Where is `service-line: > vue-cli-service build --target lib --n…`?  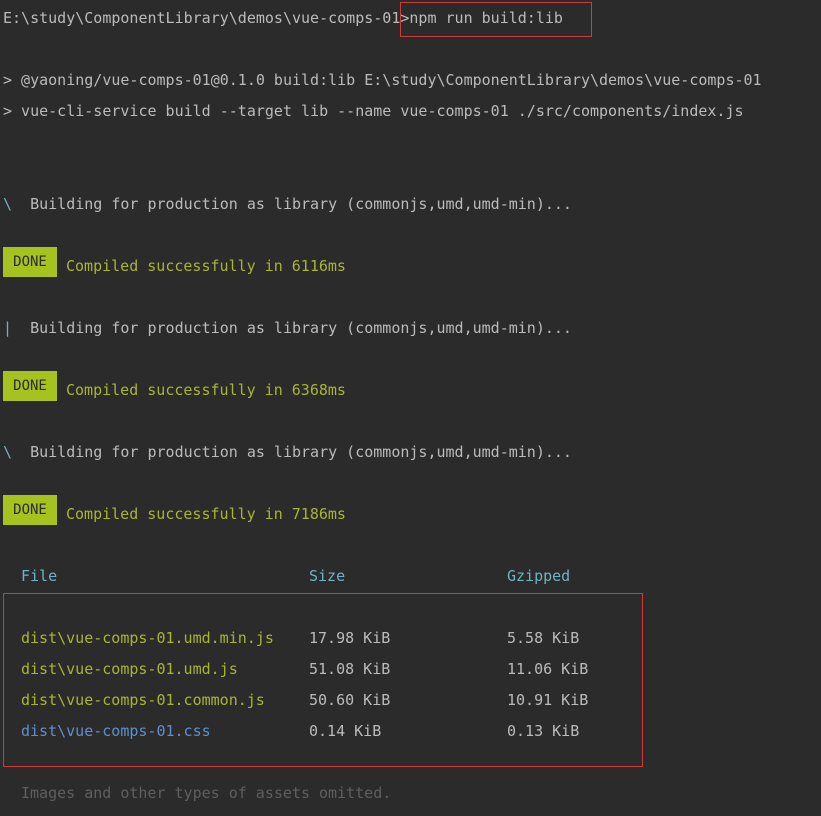 service-line: > vue-cli-service build --target lib --n… is located at coordinates (373, 111).